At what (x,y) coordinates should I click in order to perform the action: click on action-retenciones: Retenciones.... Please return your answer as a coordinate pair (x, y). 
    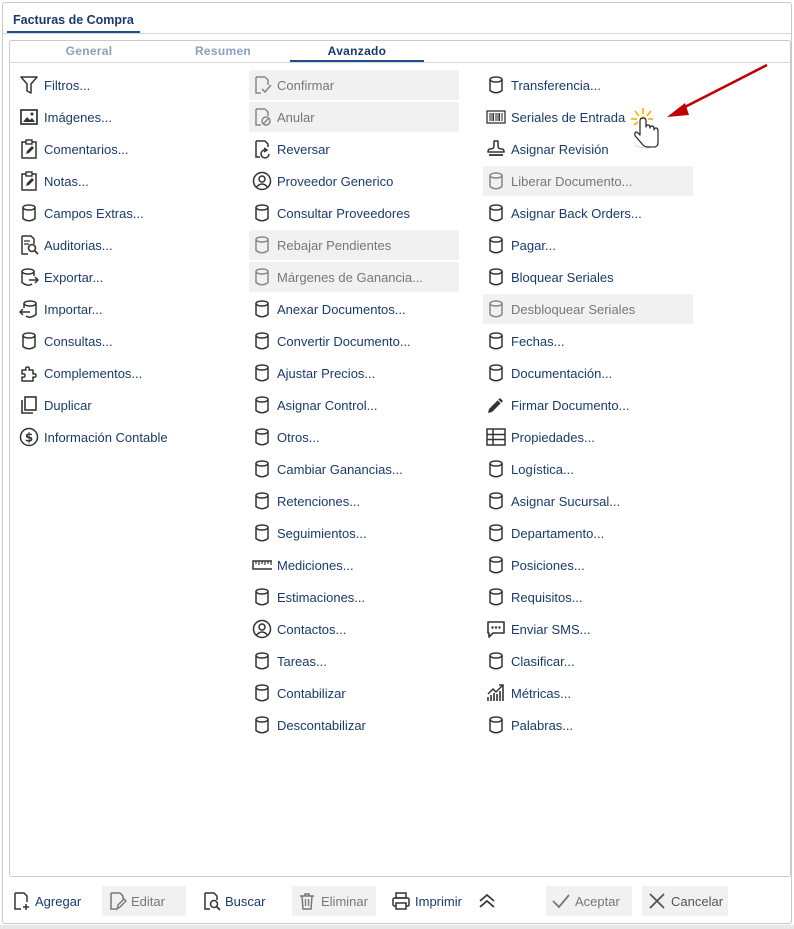
    Looking at the image, I should click on (354, 501).